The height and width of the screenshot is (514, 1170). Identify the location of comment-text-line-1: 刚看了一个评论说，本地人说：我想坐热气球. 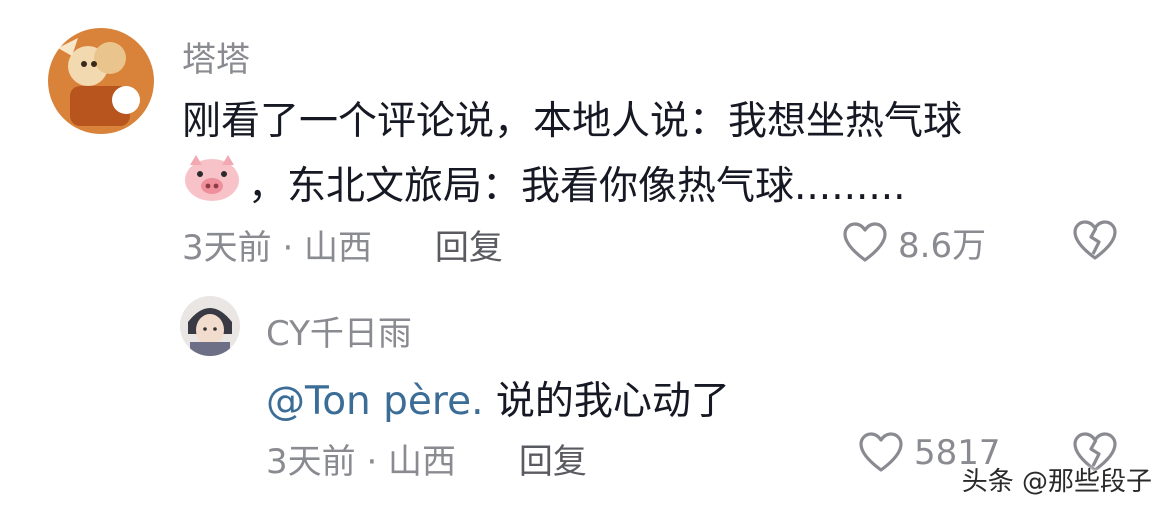
(572, 121).